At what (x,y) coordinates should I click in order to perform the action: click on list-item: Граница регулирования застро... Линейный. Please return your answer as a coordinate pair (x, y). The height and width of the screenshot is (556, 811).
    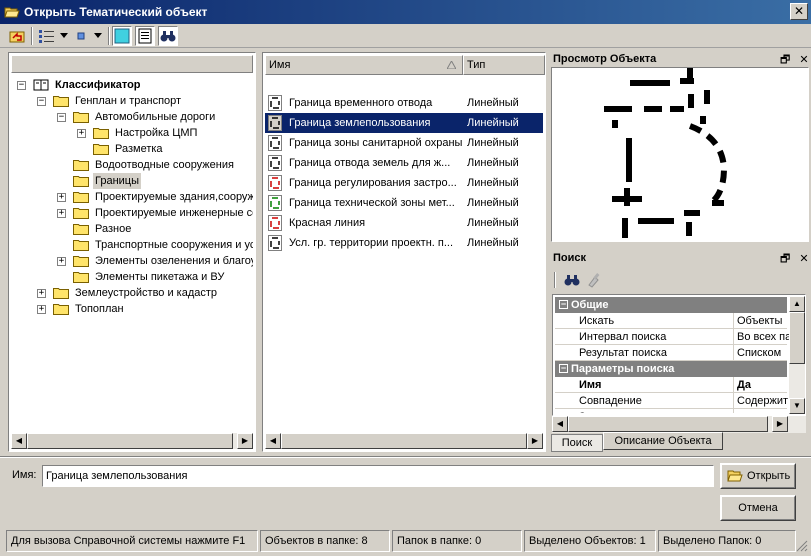
    Looking at the image, I should click on (404, 183).